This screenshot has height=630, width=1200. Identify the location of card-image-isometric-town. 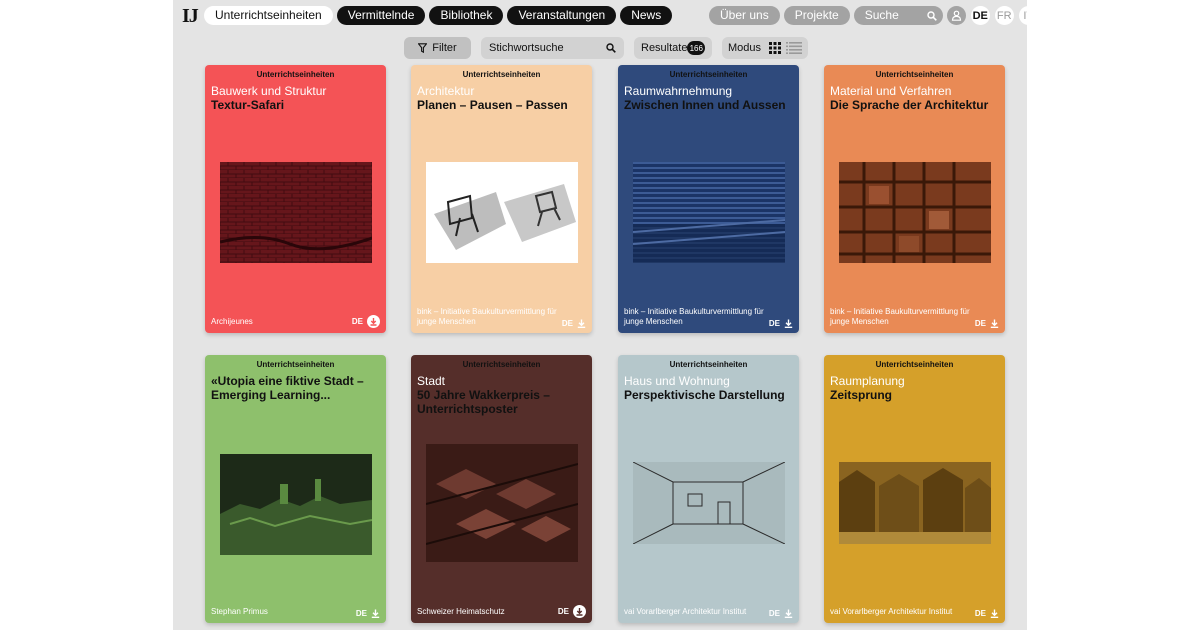
(502, 503).